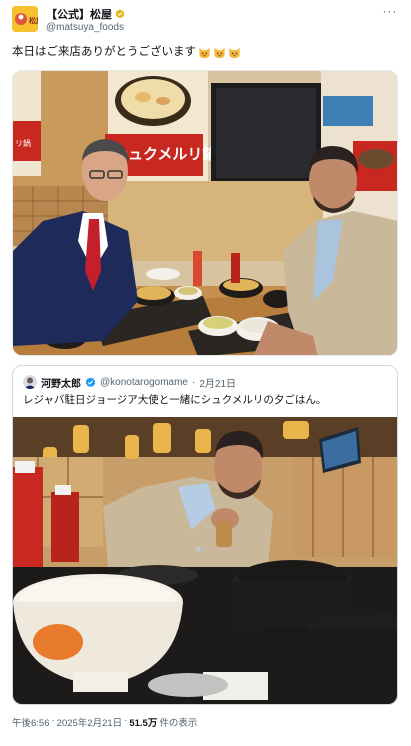 Image resolution: width=411 pixels, height=746 pixels. Describe the element at coordinates (23, 143) in the screenshot. I see `svg-text: リ鍋` at that location.